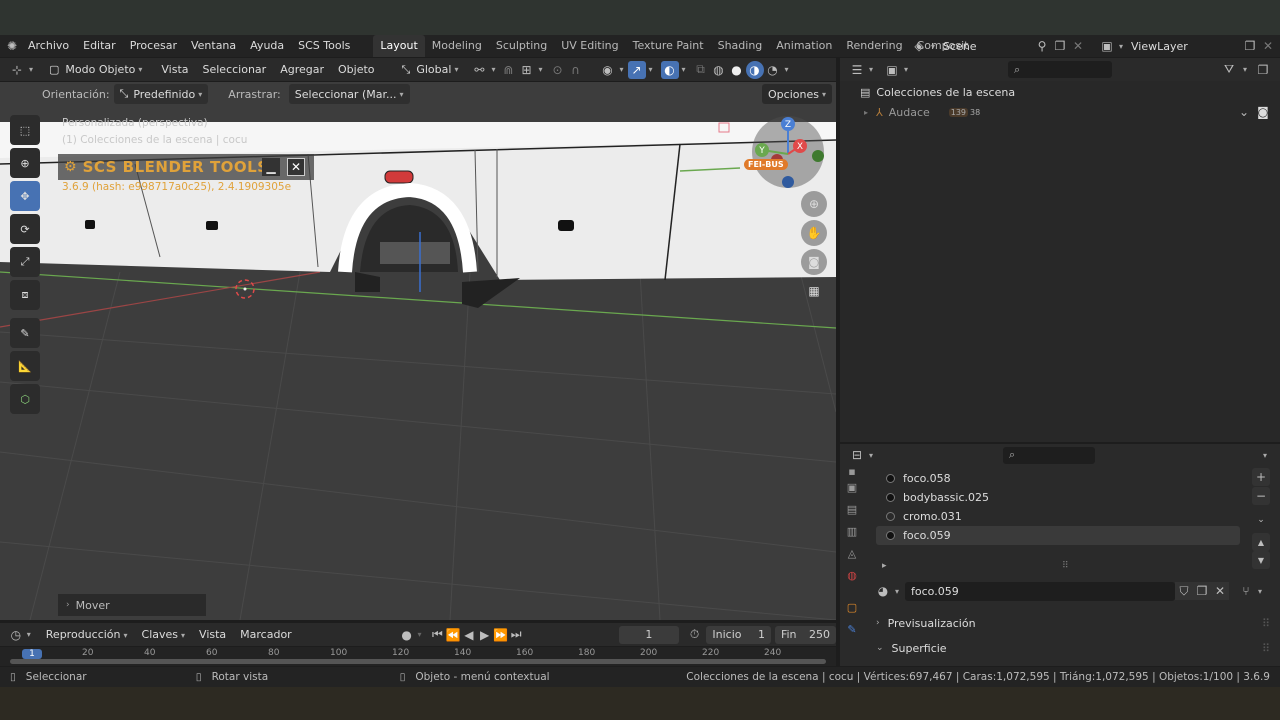  I want to click on tab-uv-editing: UV Editing, so click(589, 46).